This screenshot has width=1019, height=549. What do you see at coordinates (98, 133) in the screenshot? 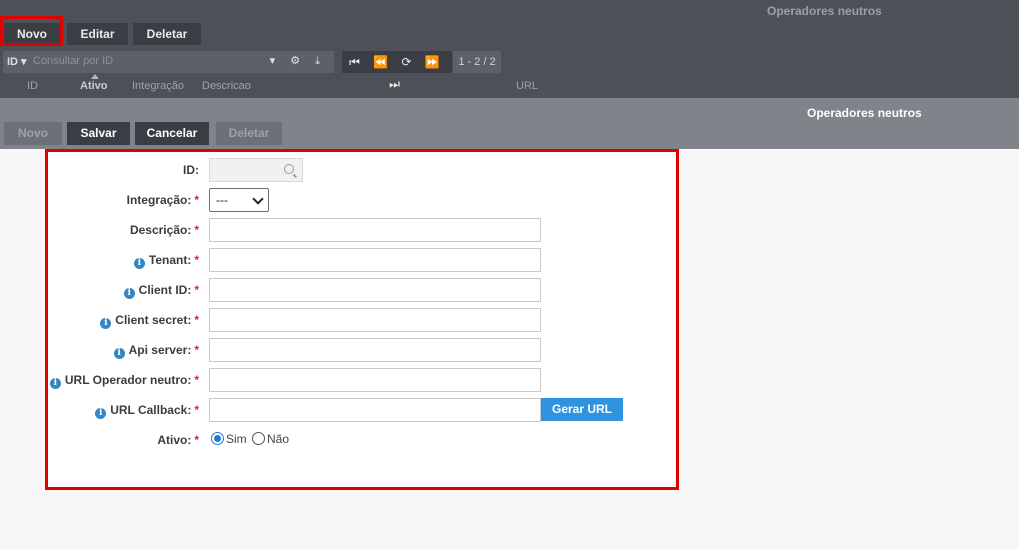
I see `salvar-button: Salvar` at bounding box center [98, 133].